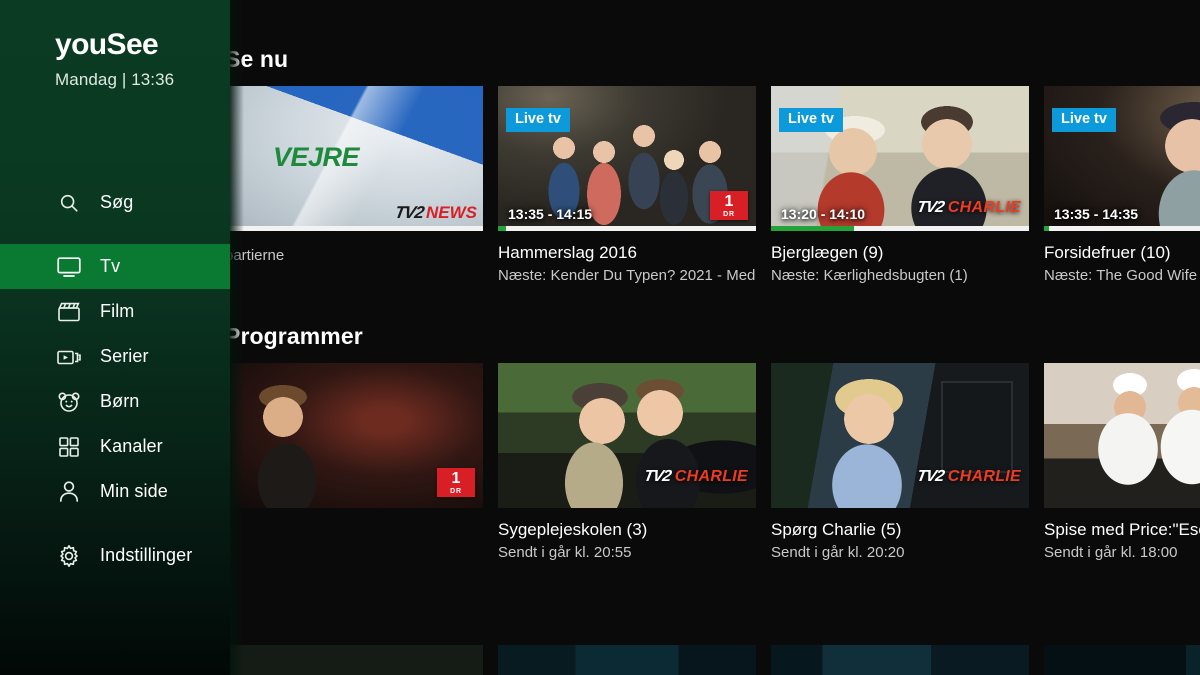 This screenshot has height=675, width=1200. I want to click on row-header-se-nu: Se nu, so click(257, 59).